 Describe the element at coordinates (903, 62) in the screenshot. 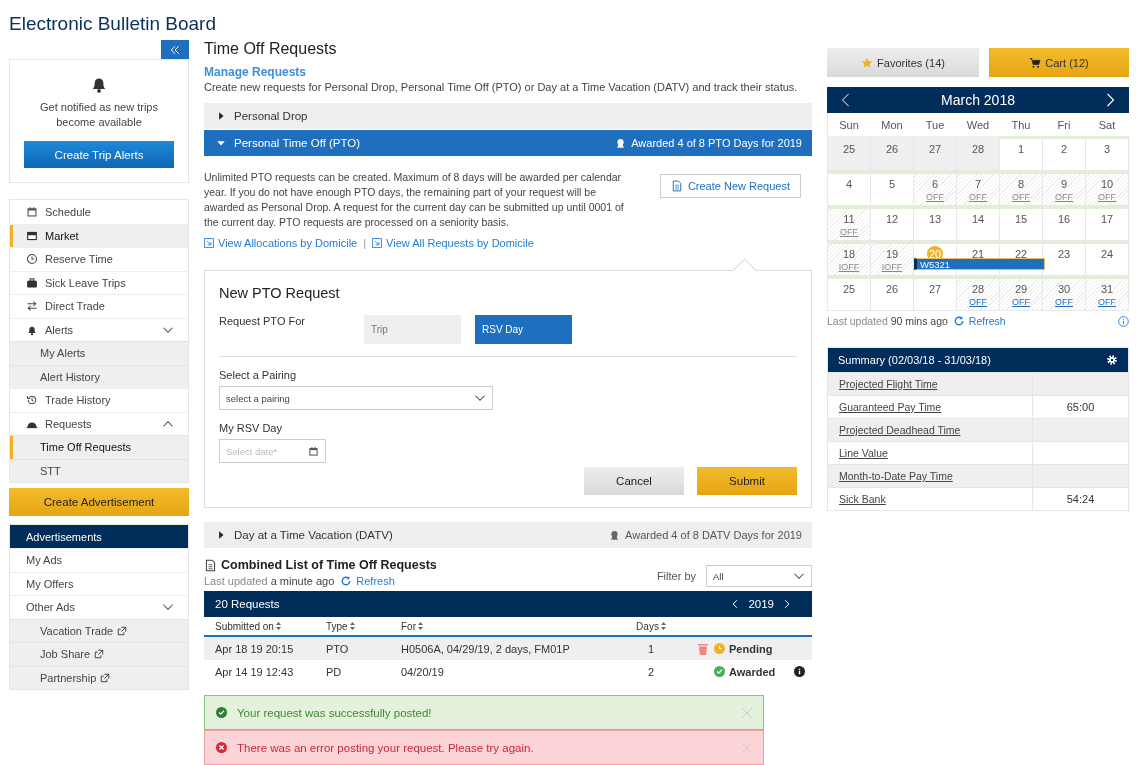

I see `favorites-button: Favorites (14)` at that location.